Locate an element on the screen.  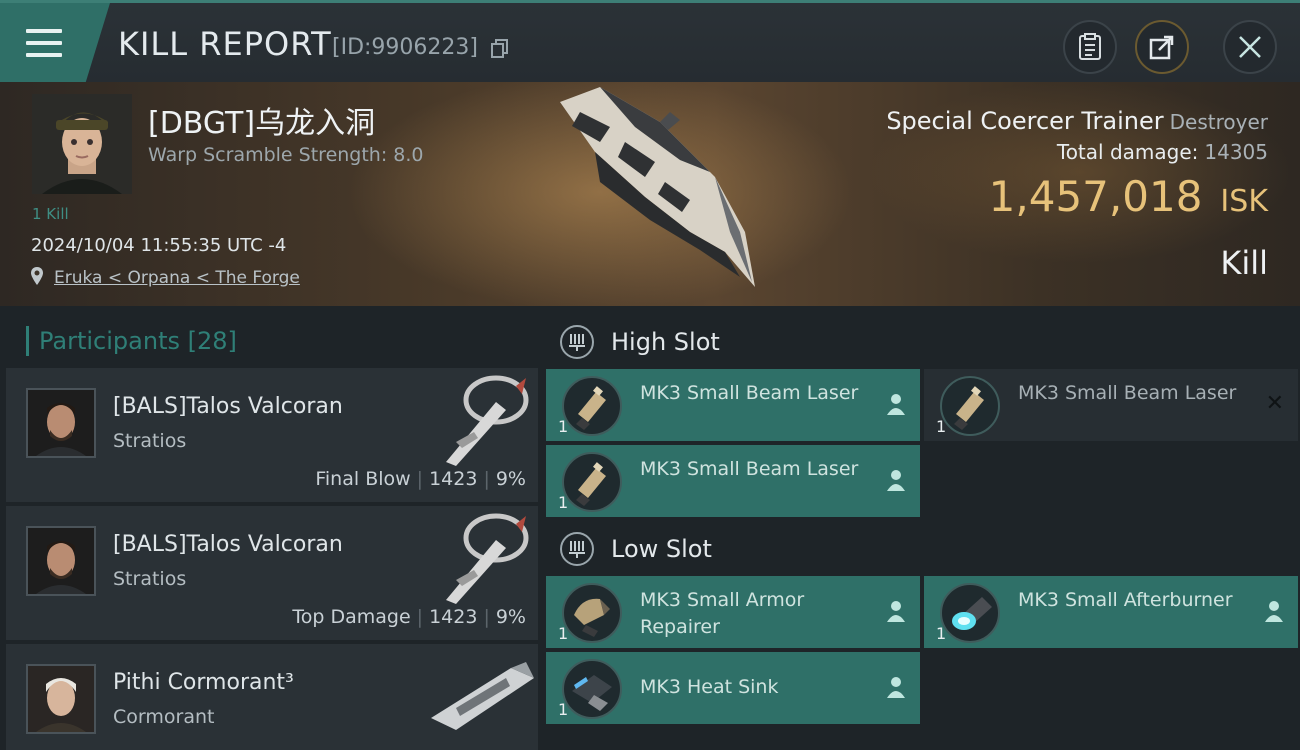
high-slot-header: High Slot is located at coordinates (640, 342).